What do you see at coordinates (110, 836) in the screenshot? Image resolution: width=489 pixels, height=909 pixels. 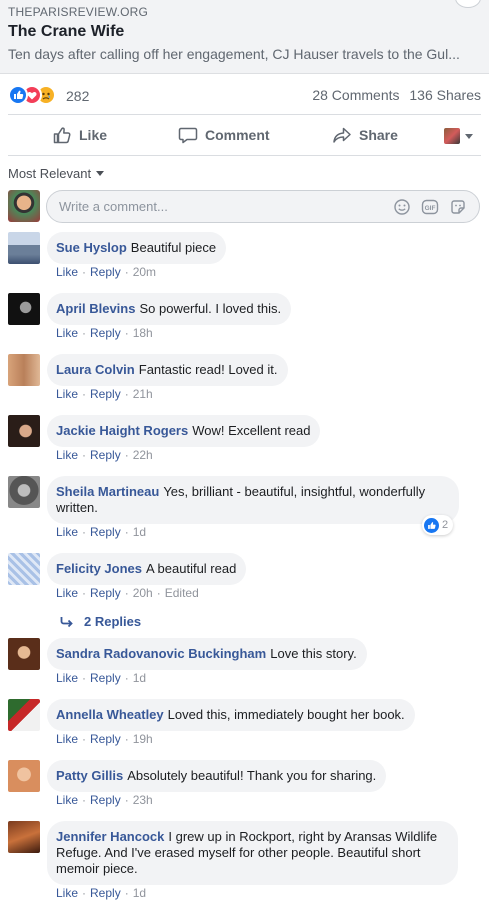 I see `commenter-name: Jennifer Hancock` at bounding box center [110, 836].